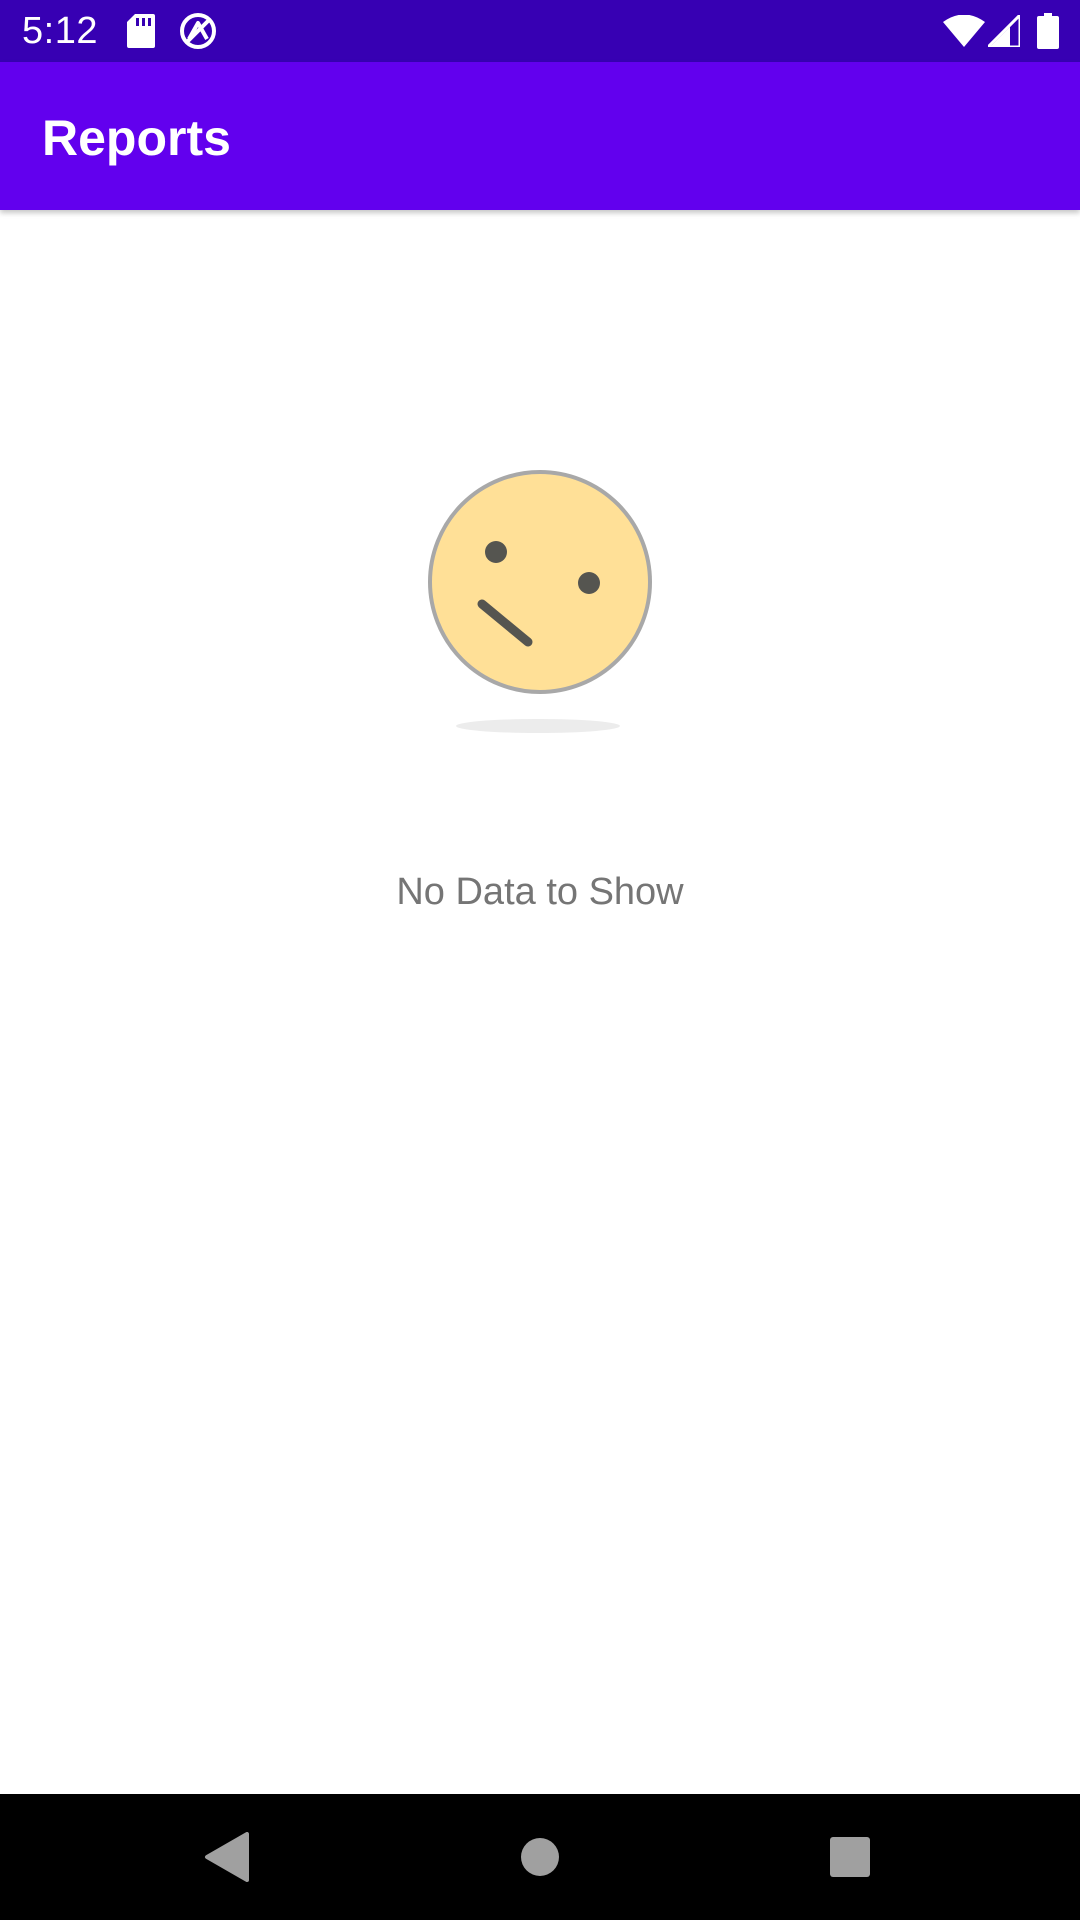  I want to click on sd-card-icon, so click(141, 31).